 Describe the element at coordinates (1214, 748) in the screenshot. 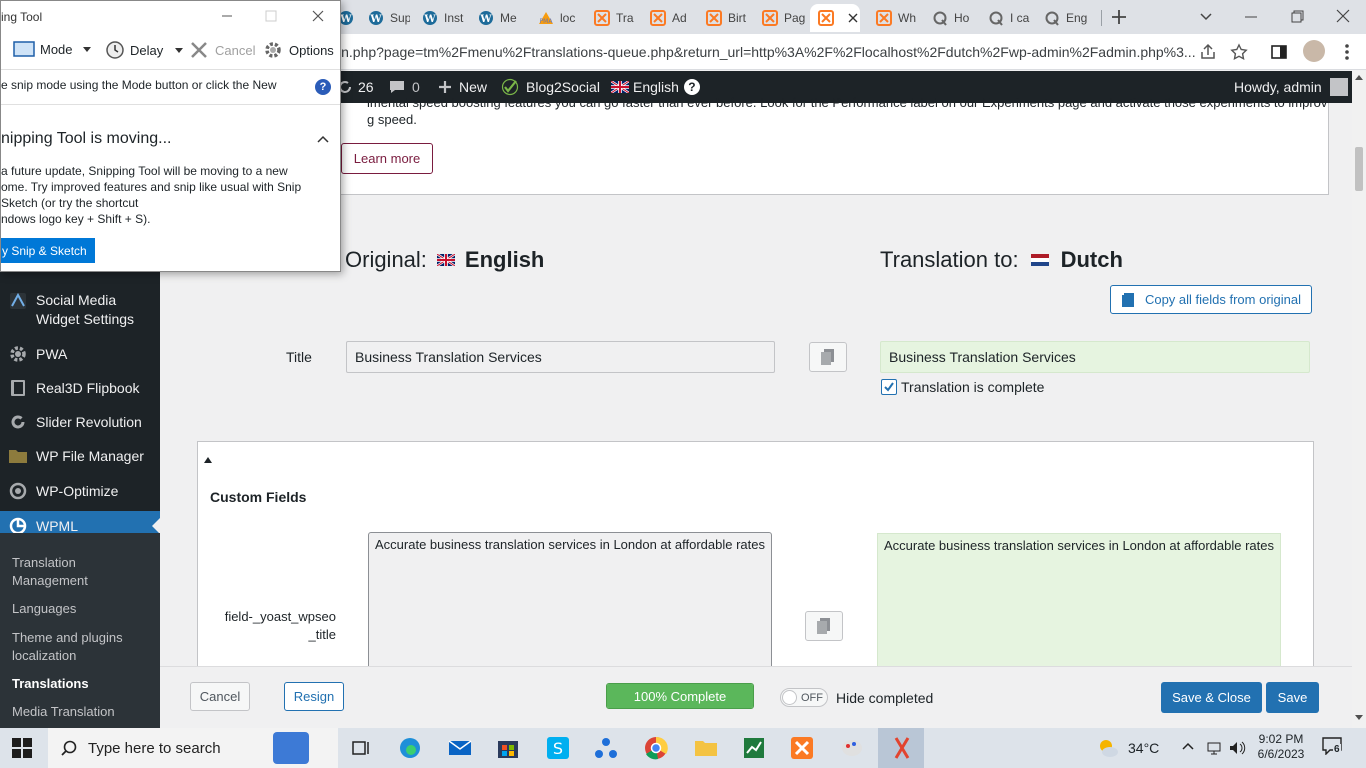

I see `network-icon` at that location.